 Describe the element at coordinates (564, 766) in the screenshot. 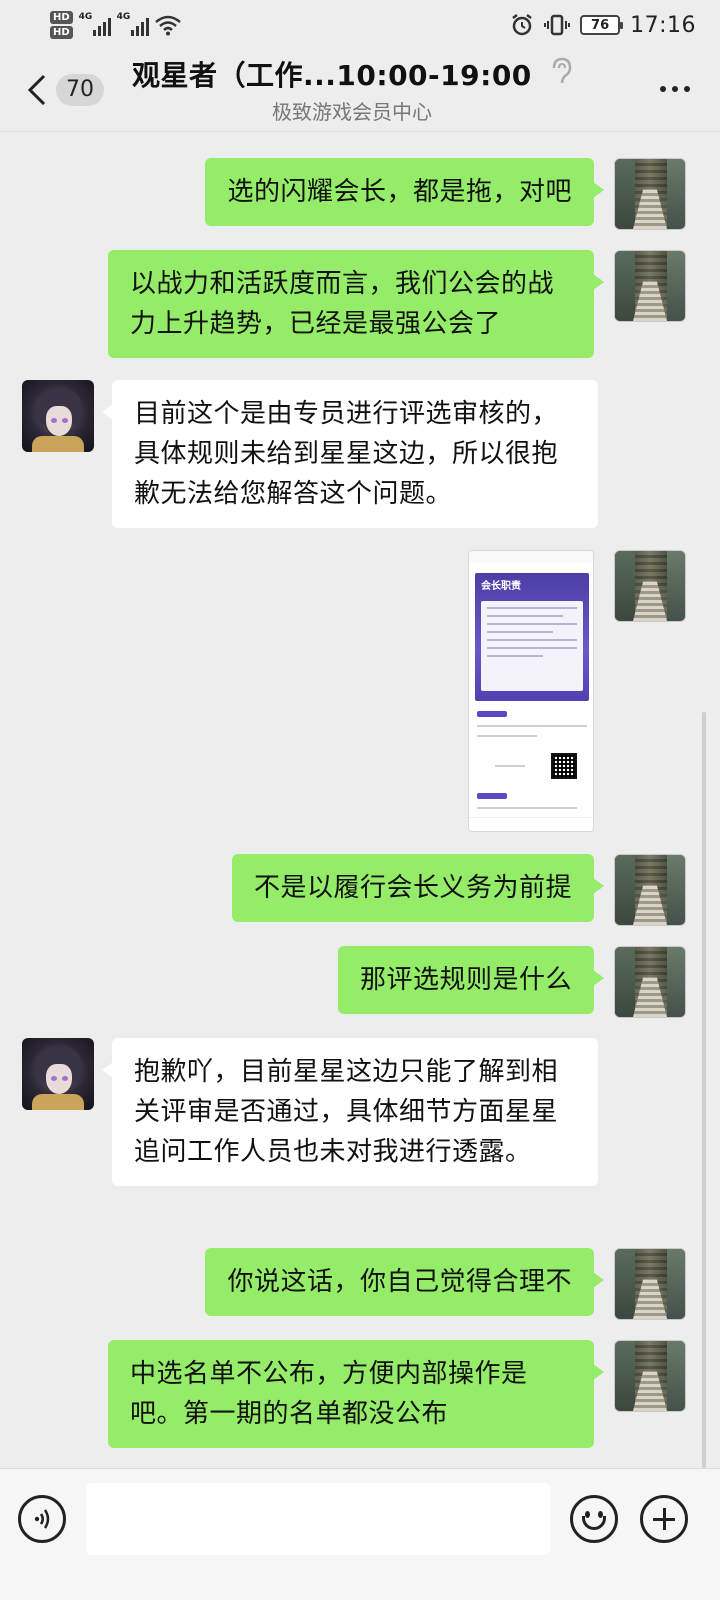

I see `qr-code-image` at that location.